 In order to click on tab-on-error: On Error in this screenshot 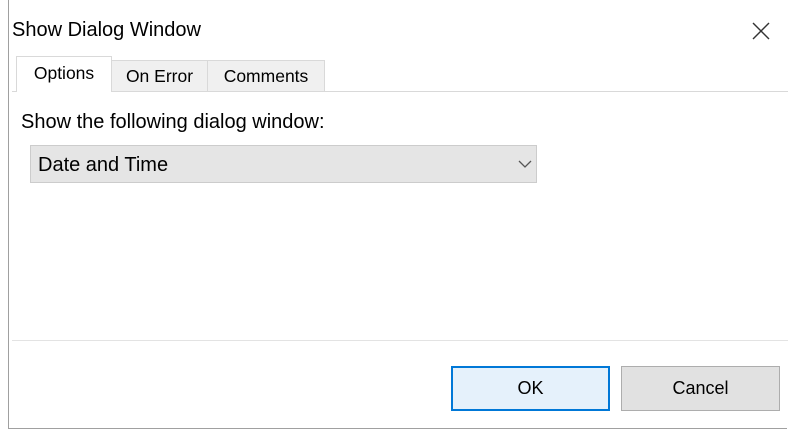, I will do `click(159, 75)`.